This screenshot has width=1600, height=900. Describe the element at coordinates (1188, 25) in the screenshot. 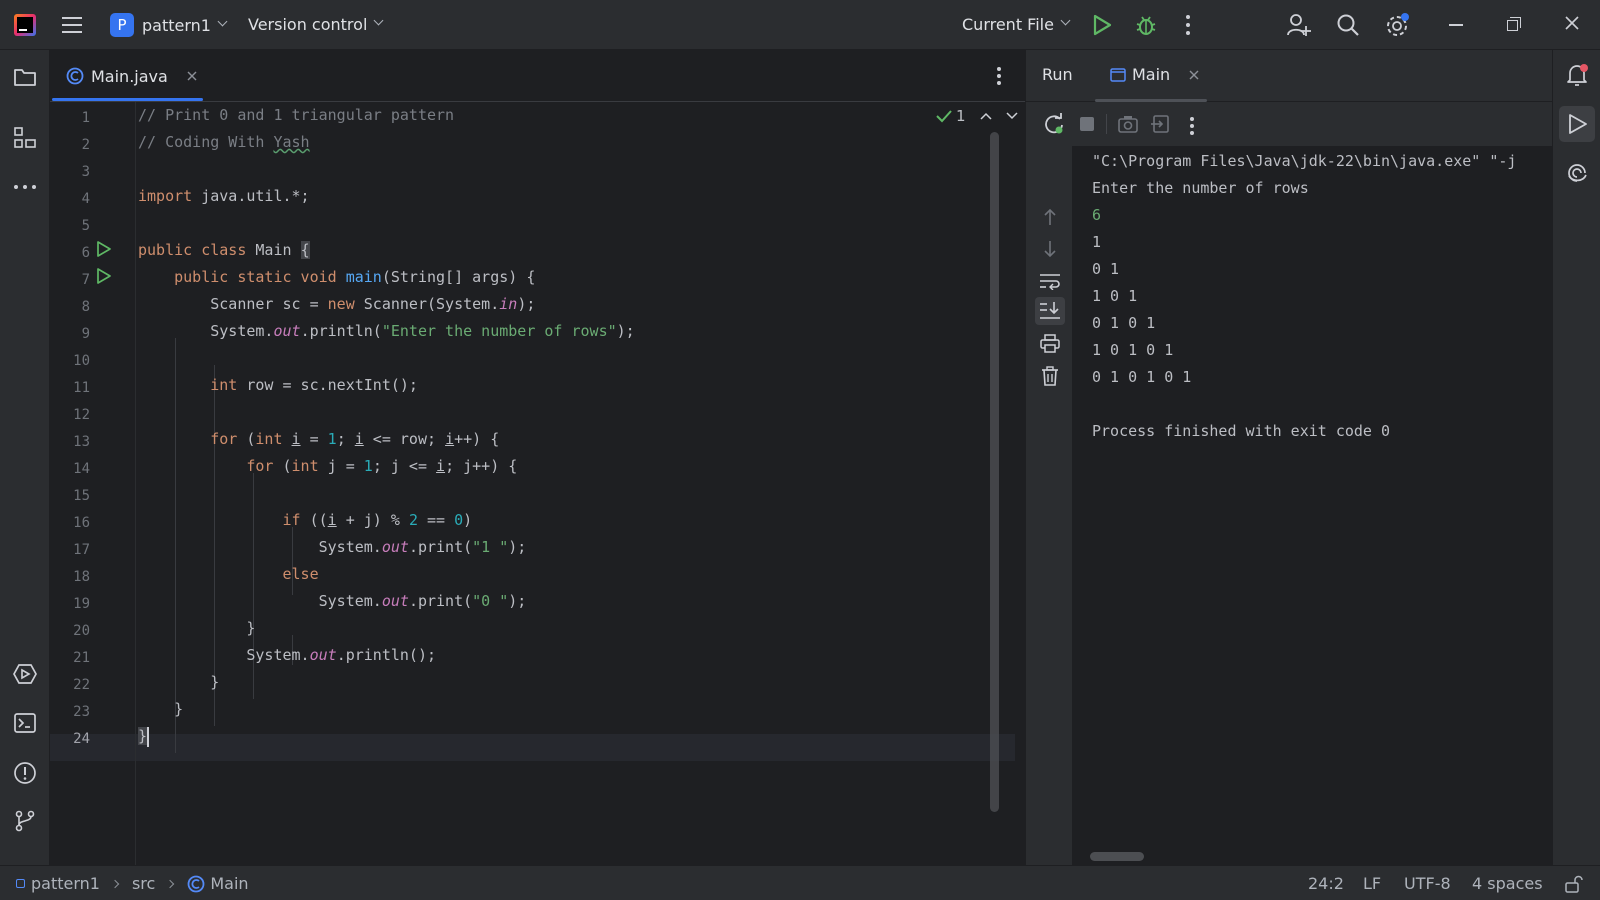

I see `more-actions-icon` at that location.